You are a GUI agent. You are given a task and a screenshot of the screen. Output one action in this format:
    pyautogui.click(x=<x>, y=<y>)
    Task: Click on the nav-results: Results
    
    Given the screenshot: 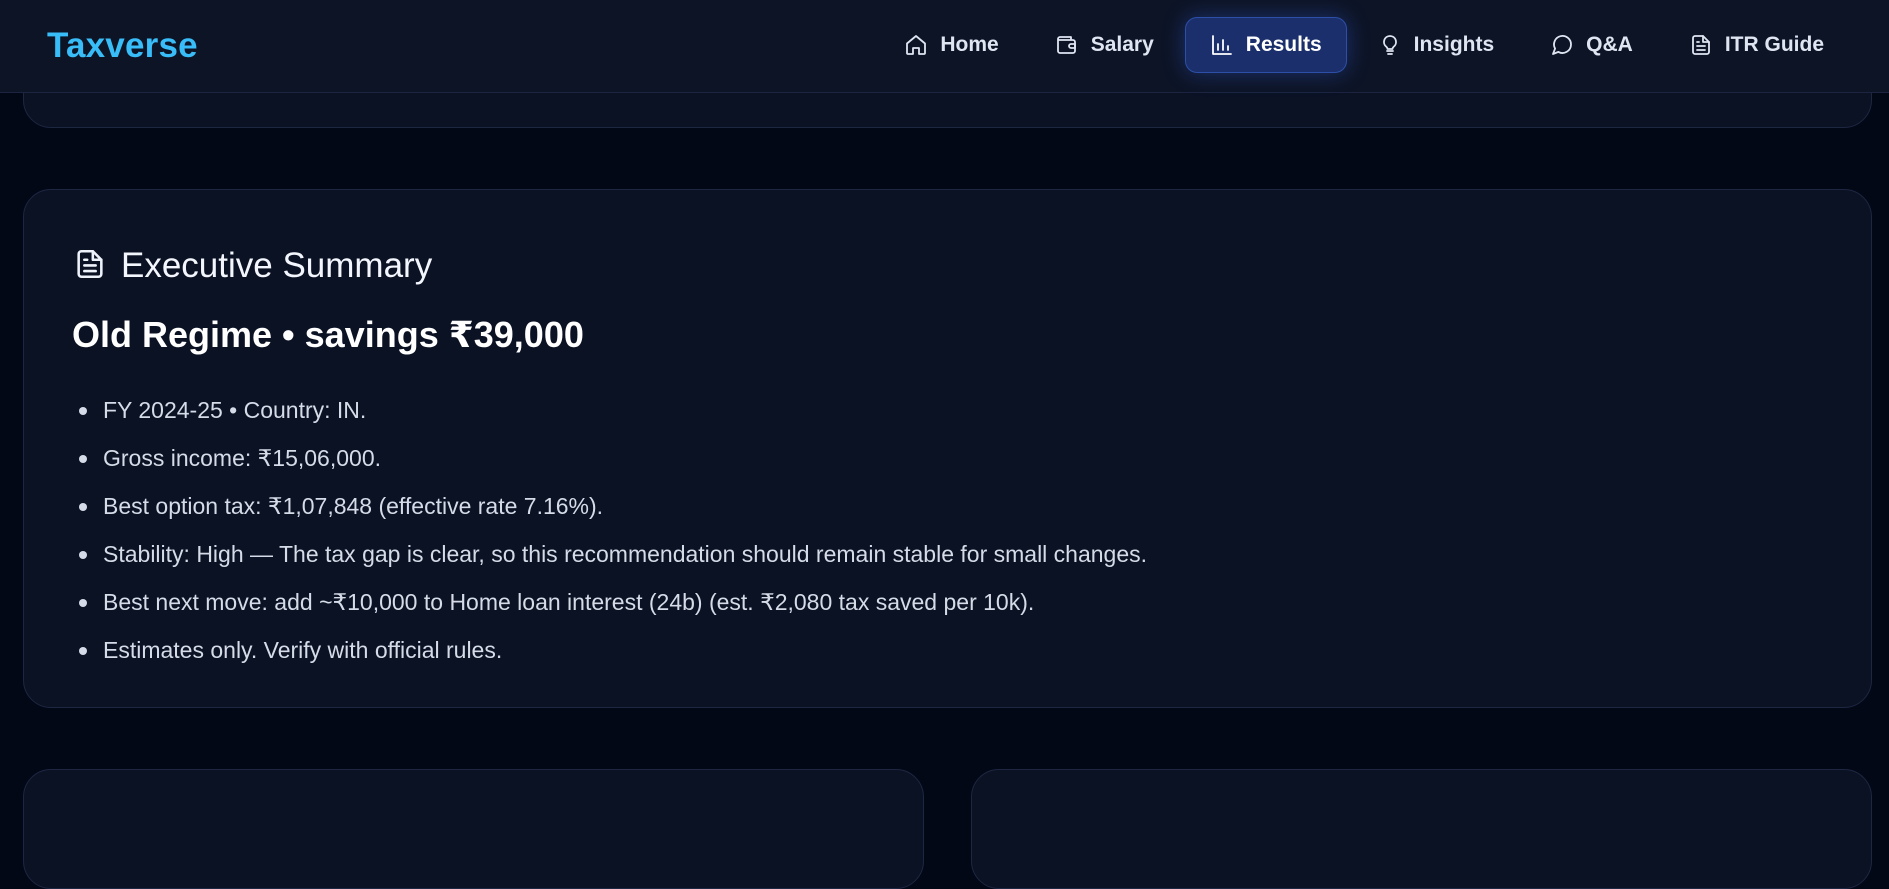 What is the action you would take?
    pyautogui.click(x=1265, y=45)
    